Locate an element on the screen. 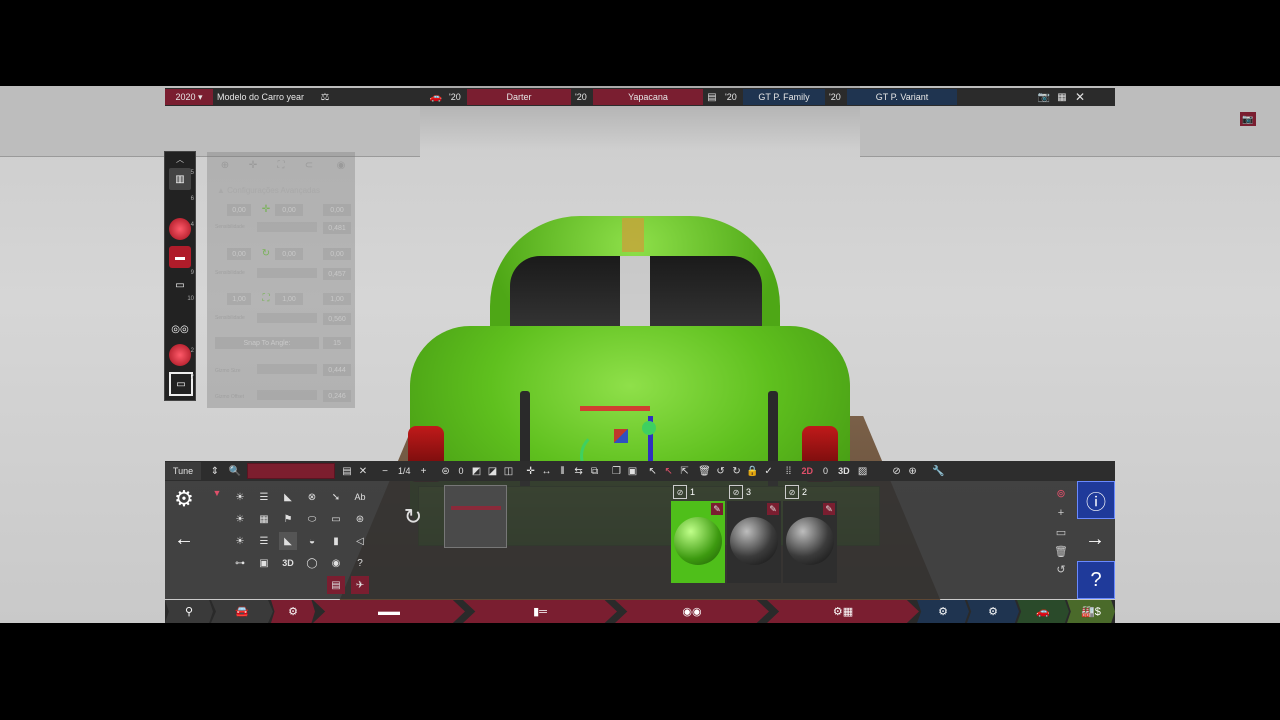 The height and width of the screenshot is (720, 1280). material-slot-2: ✎ is located at coordinates (810, 542).